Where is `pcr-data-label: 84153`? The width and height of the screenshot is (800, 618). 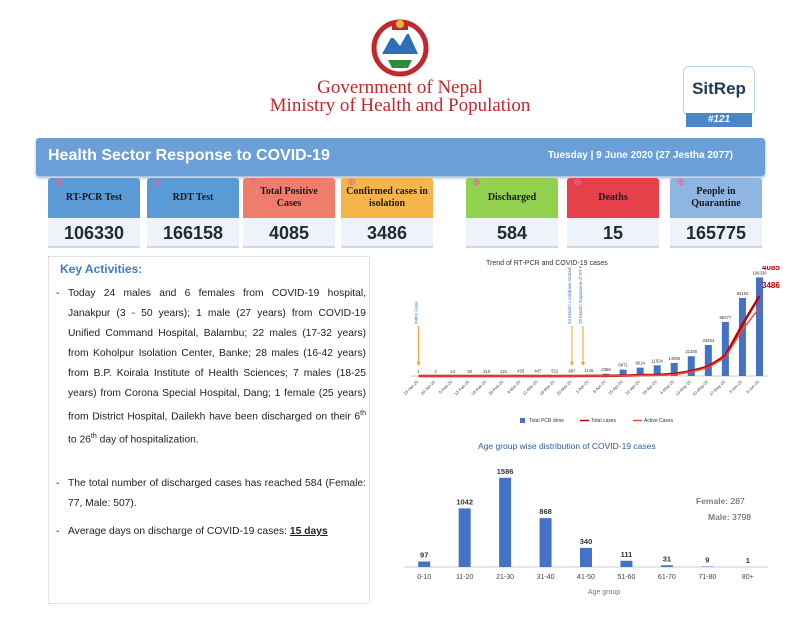 pcr-data-label: 84153 is located at coordinates (743, 293).